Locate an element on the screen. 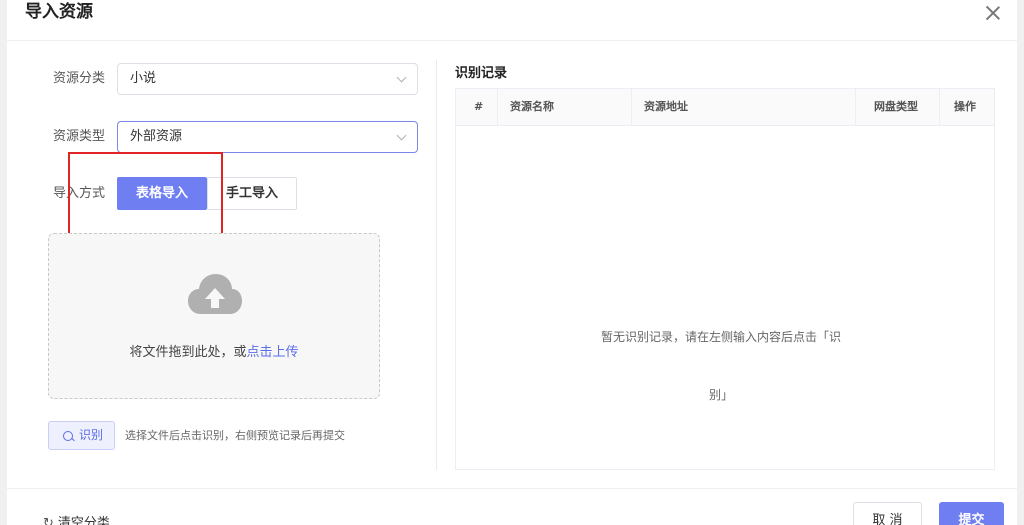 This screenshot has width=1024, height=525. column-header-disk-type: 网盘类型 is located at coordinates (898, 107).